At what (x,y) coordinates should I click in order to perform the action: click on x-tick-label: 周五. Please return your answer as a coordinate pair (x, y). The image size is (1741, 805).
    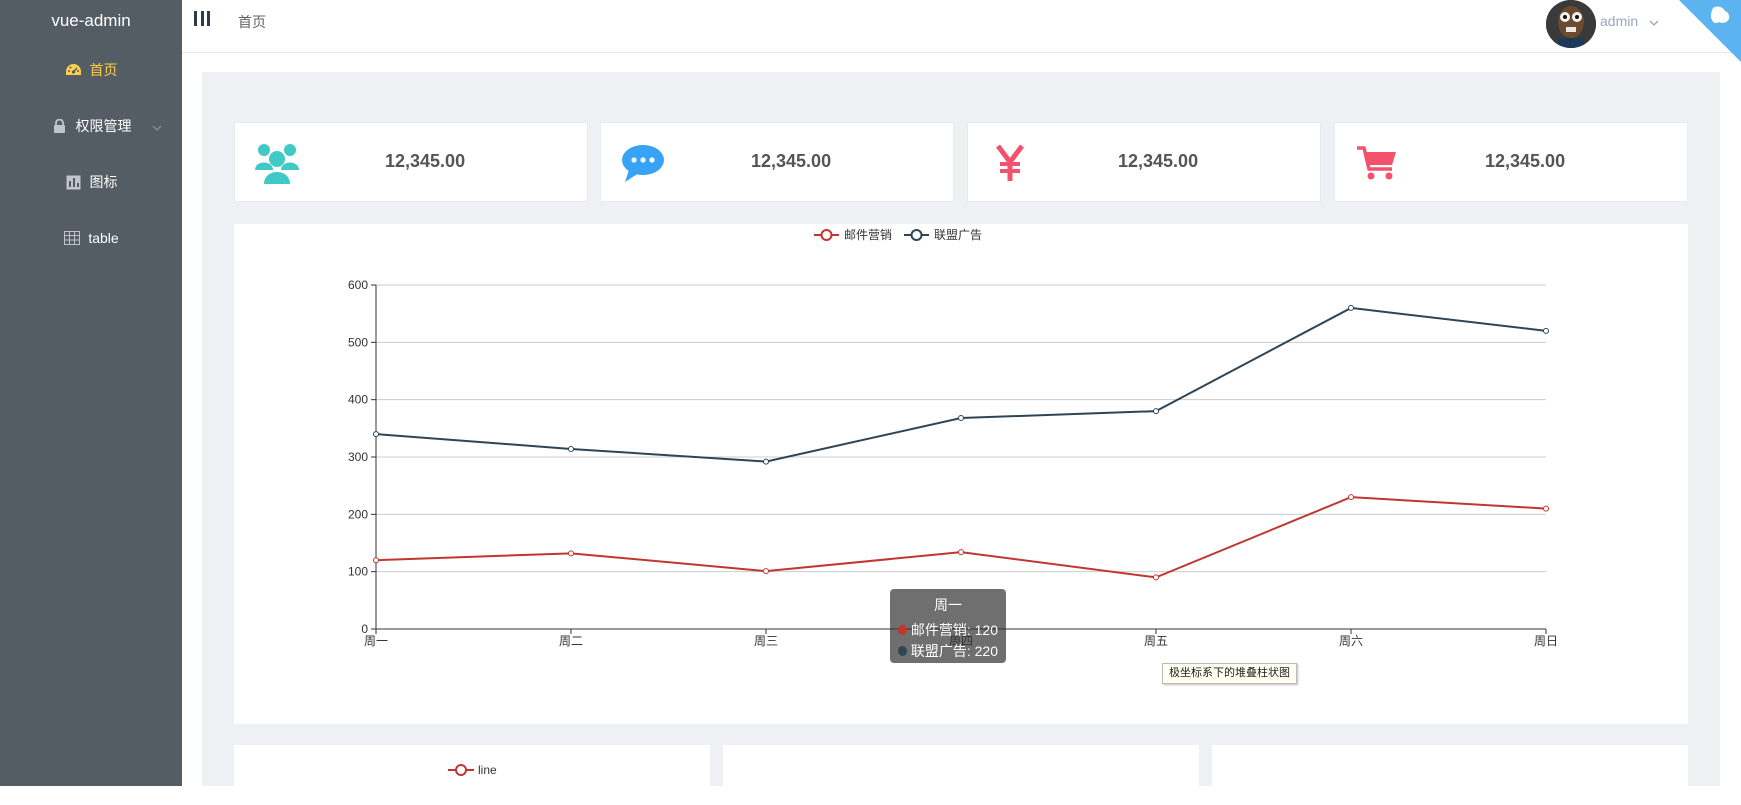
    Looking at the image, I should click on (1156, 641).